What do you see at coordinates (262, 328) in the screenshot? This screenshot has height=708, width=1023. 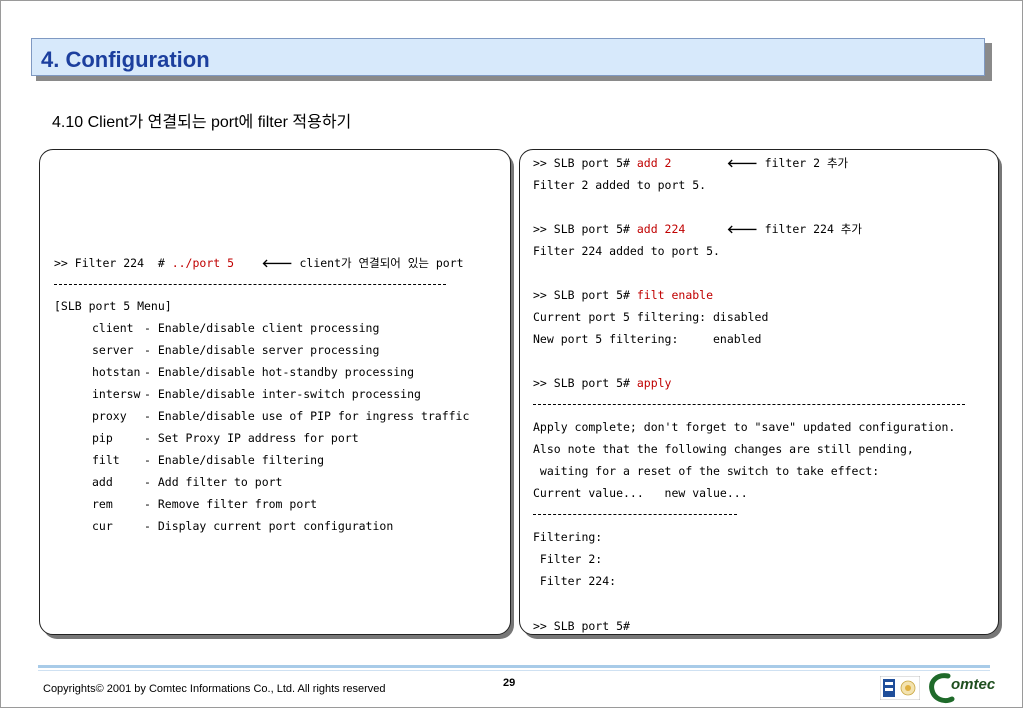 I see `menu-item-desc: - Enable/disable client processing` at bounding box center [262, 328].